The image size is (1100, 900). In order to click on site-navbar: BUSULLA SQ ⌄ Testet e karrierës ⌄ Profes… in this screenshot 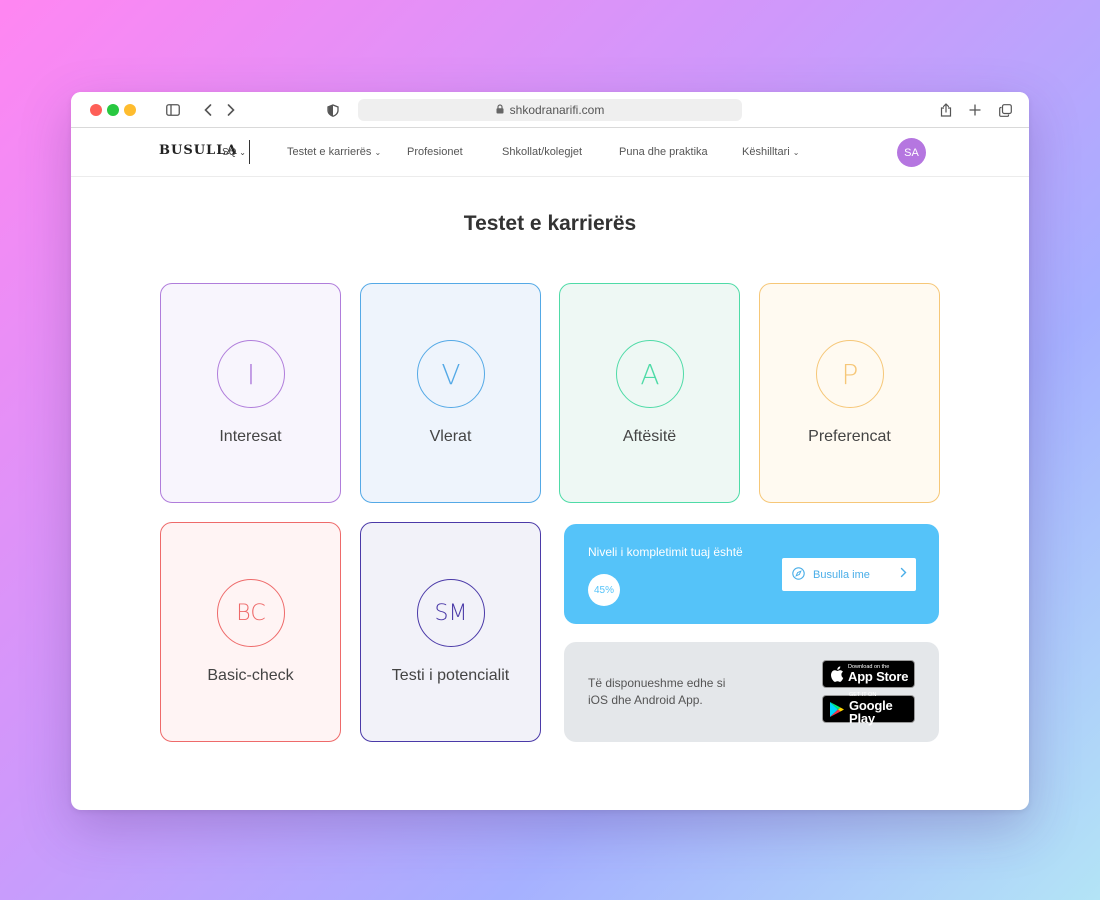, I will do `click(550, 152)`.